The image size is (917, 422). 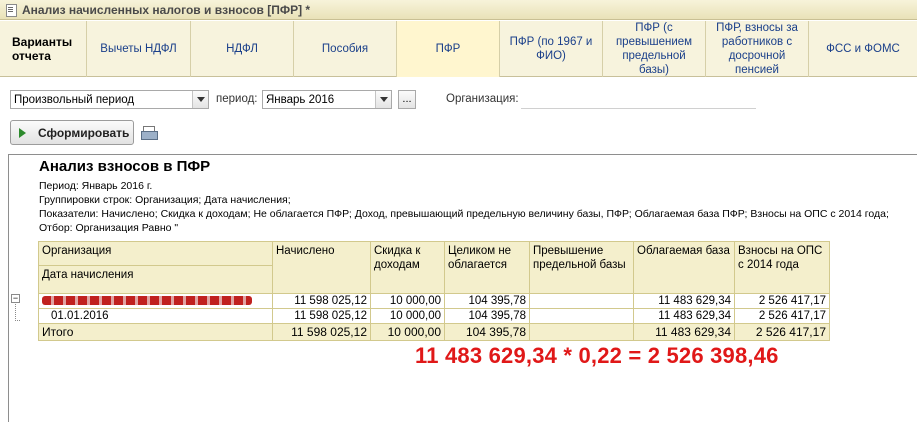 What do you see at coordinates (11, 10) in the screenshot?
I see `document-icon` at bounding box center [11, 10].